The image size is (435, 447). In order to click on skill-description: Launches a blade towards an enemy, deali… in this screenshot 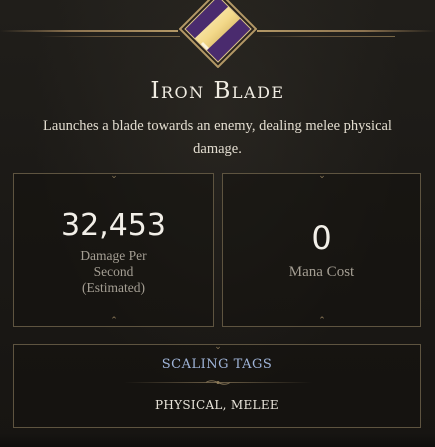, I will do `click(217, 137)`.